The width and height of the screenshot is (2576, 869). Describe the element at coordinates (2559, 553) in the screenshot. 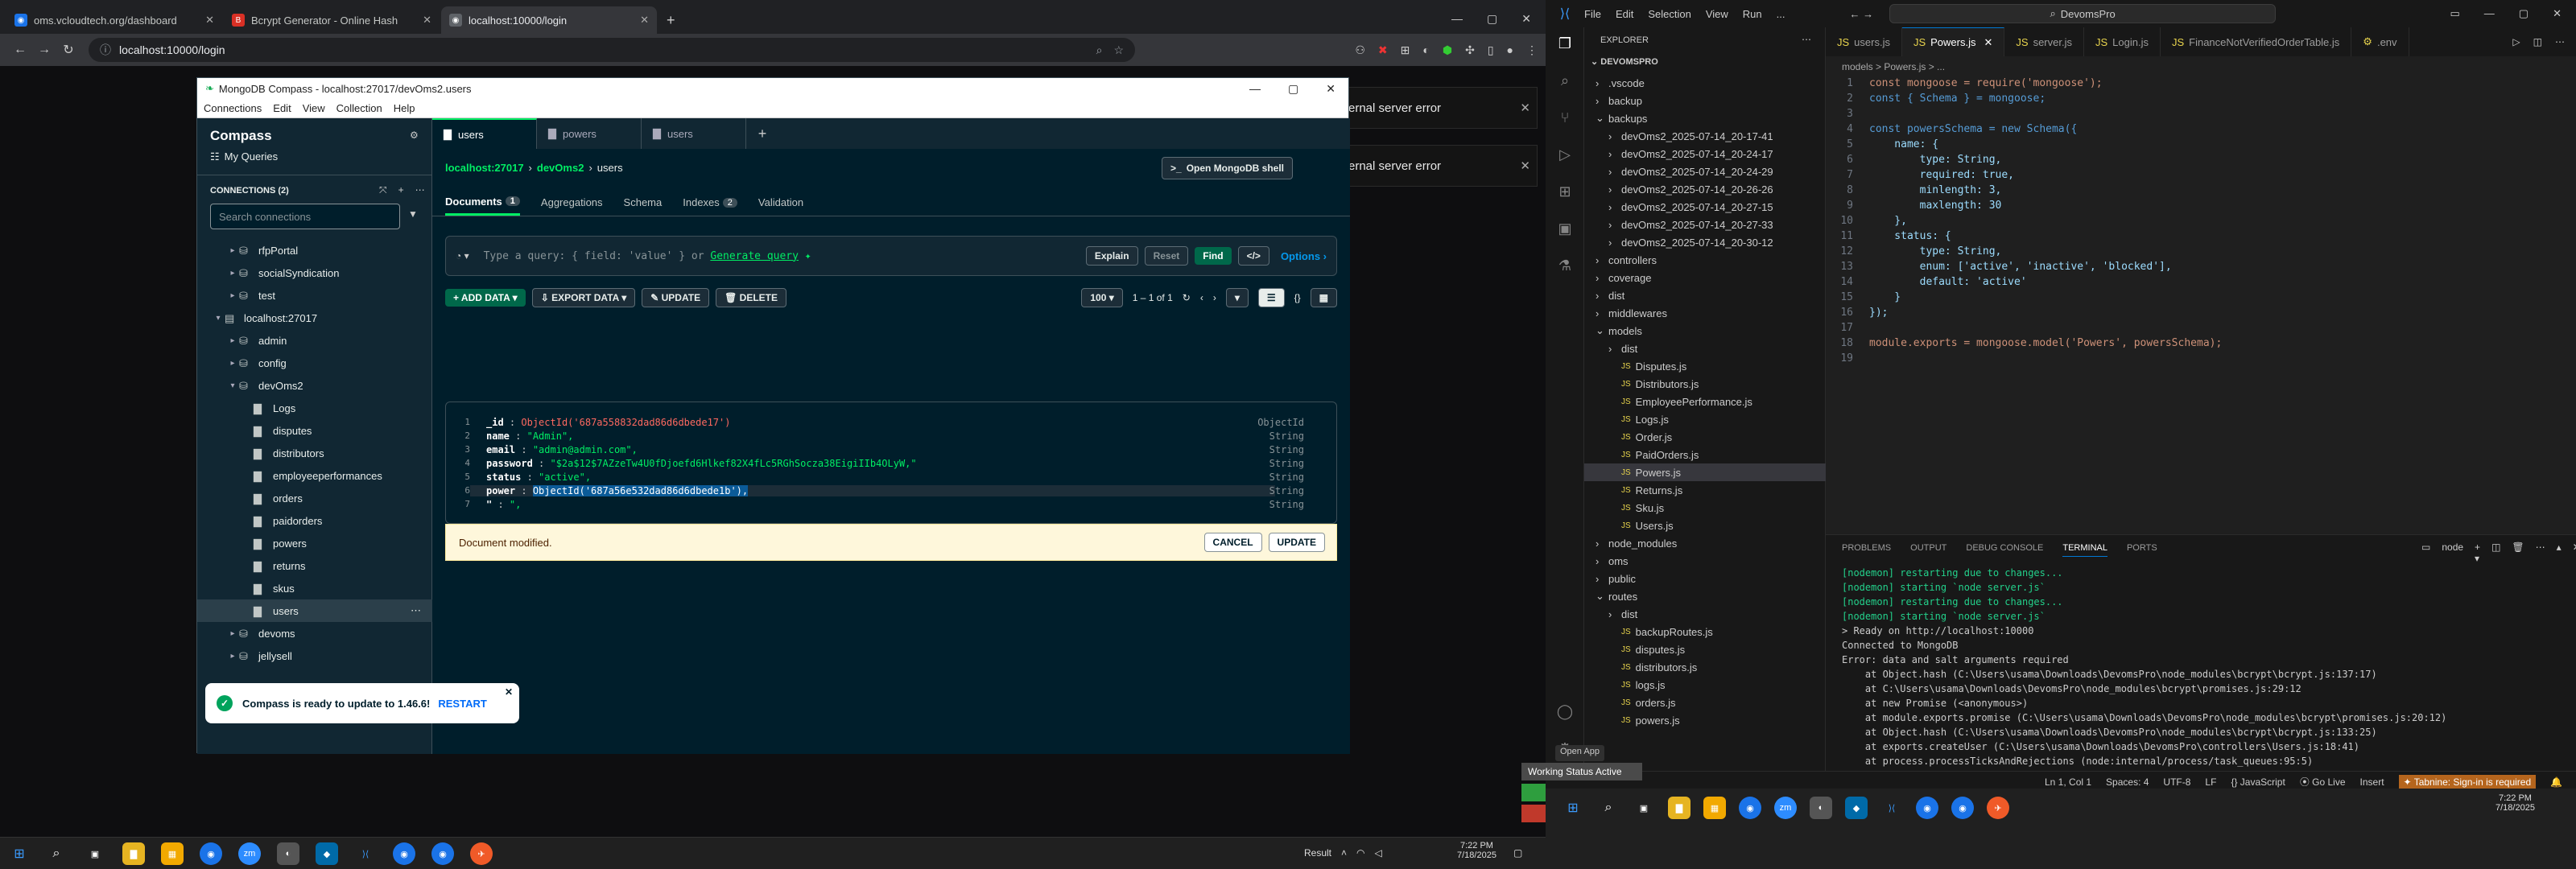

I see `maximize-icon: ▴` at that location.